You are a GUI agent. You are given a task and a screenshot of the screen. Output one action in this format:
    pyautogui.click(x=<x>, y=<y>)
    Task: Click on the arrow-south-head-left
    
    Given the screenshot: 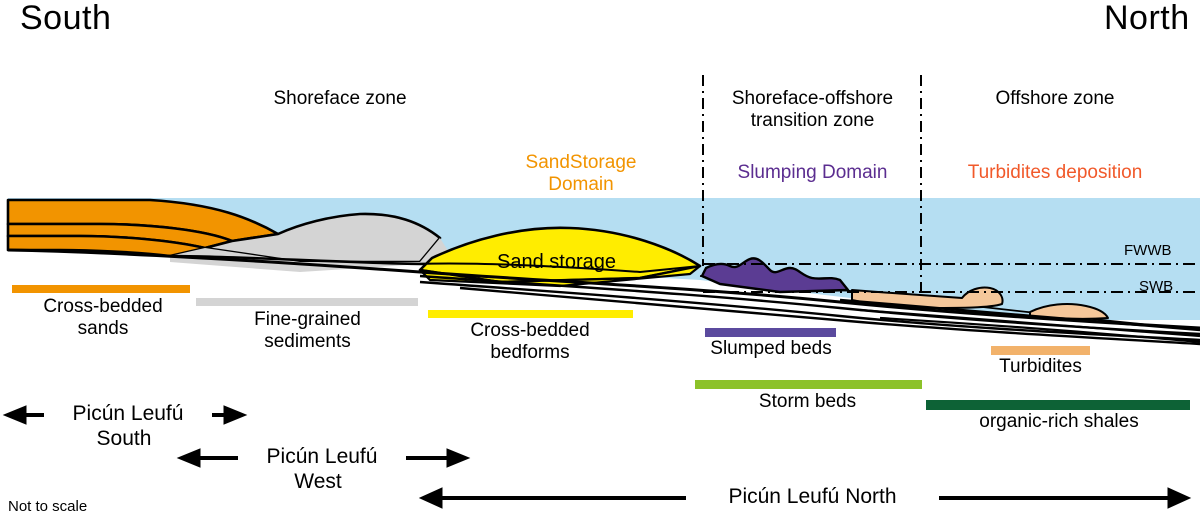 What is the action you would take?
    pyautogui.click(x=14, y=415)
    